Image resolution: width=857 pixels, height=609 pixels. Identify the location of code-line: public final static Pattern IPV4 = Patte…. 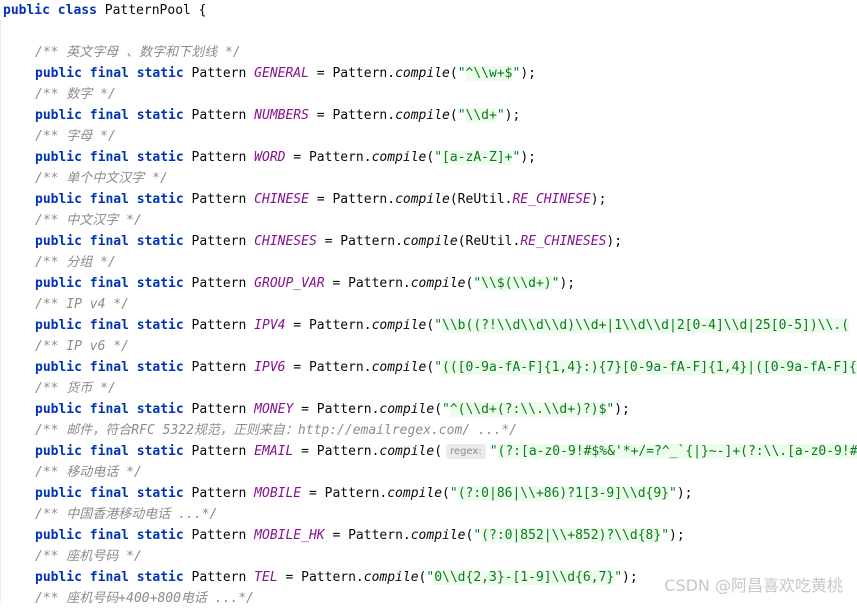
(442, 325).